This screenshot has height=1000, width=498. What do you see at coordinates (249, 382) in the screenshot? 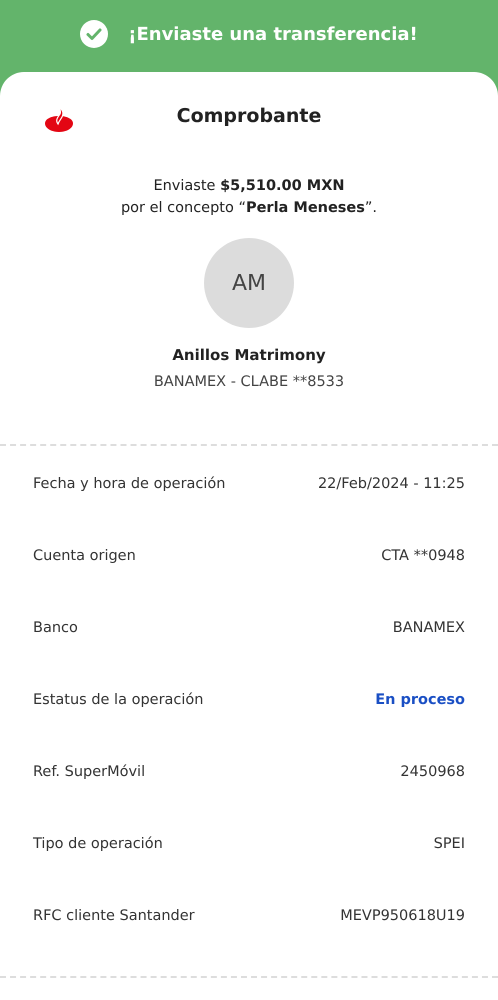
I see `recipient-account: BANAMEX - CLABE **8533` at bounding box center [249, 382].